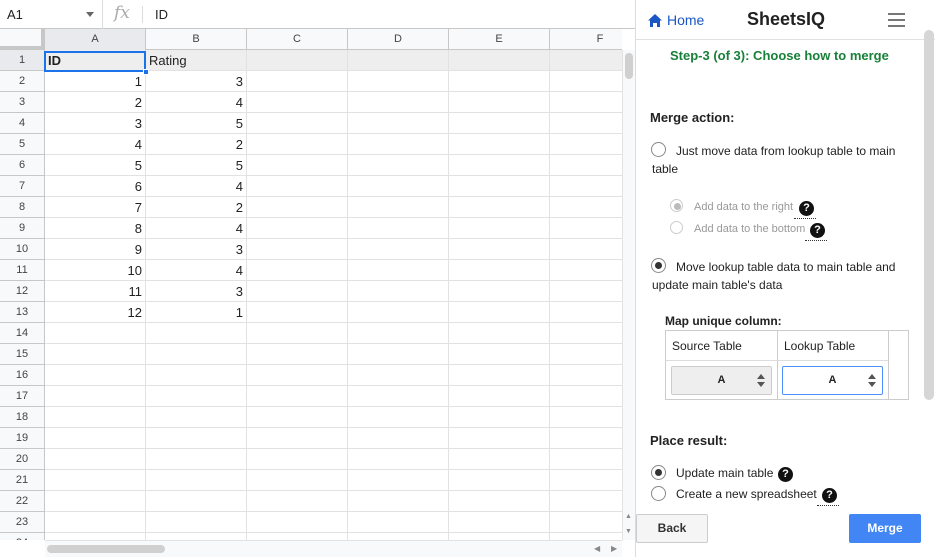 This screenshot has width=935, height=557. I want to click on chevron-down-icon, so click(90, 14).